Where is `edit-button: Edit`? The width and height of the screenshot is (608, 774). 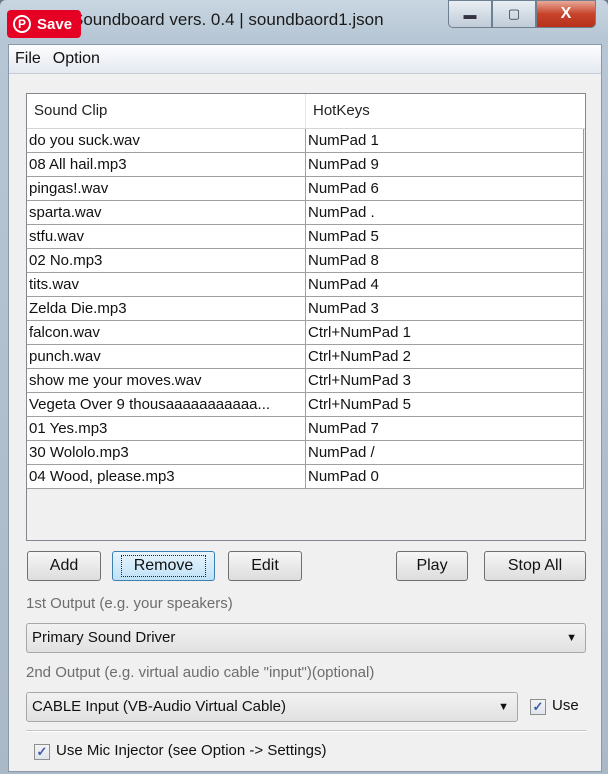
edit-button: Edit is located at coordinates (265, 566).